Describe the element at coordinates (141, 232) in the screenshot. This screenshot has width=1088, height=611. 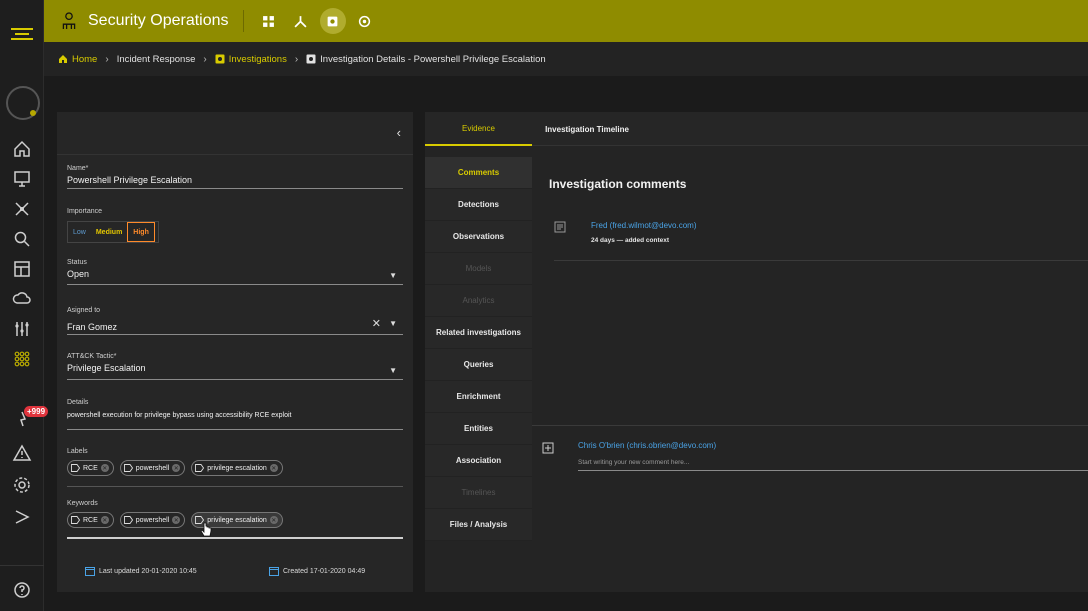
I see `importance-high-option: High` at that location.